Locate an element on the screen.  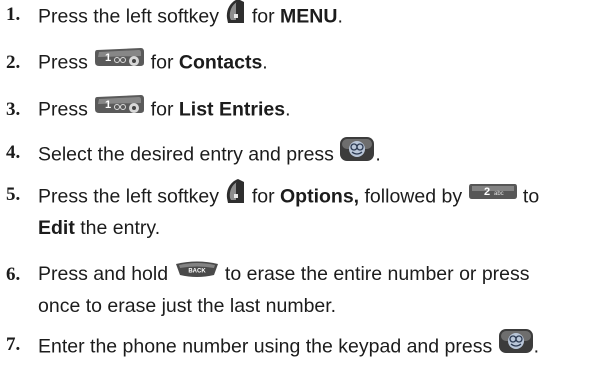
step-bold-text: MENU is located at coordinates (309, 16).